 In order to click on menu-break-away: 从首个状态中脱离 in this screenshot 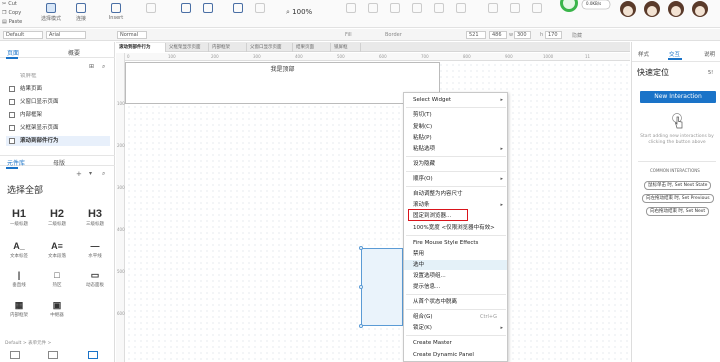, I will do `click(455, 302)`.